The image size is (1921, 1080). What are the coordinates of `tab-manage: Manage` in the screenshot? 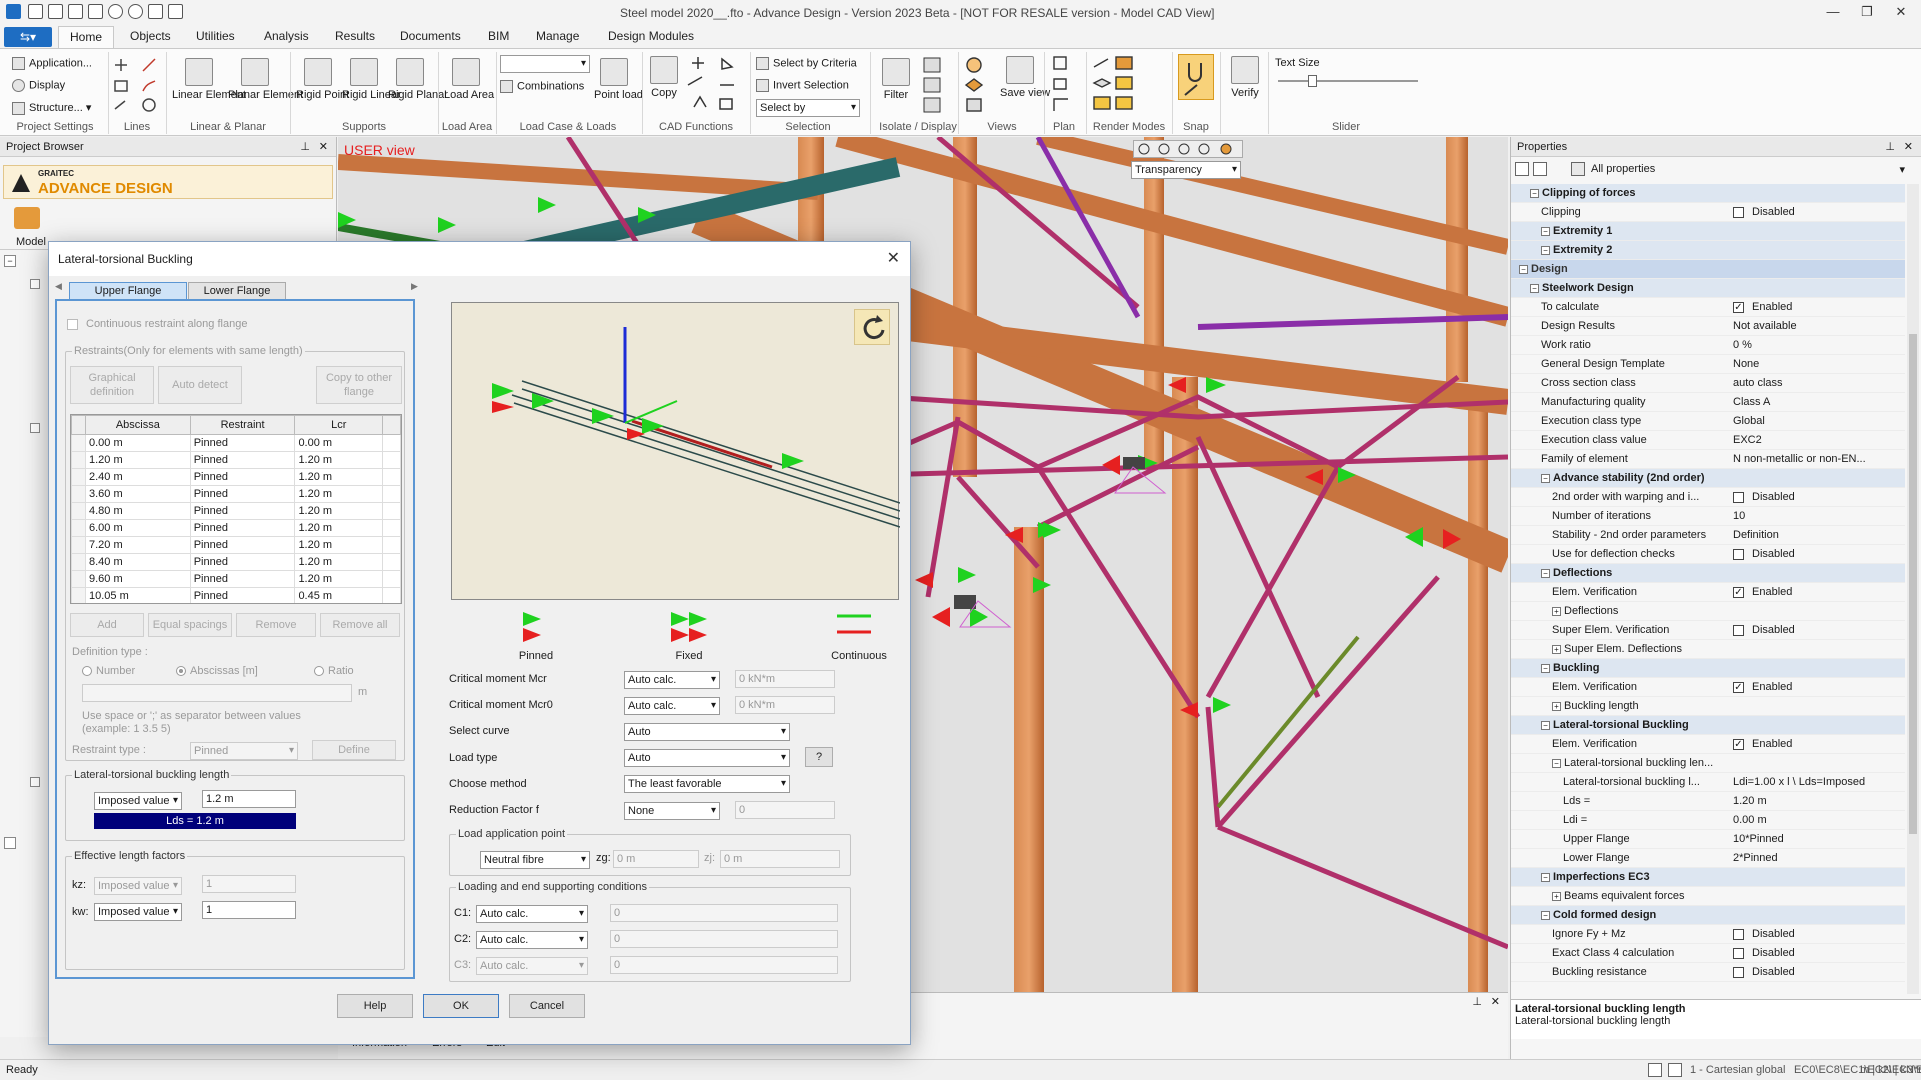 It's located at (557, 36).